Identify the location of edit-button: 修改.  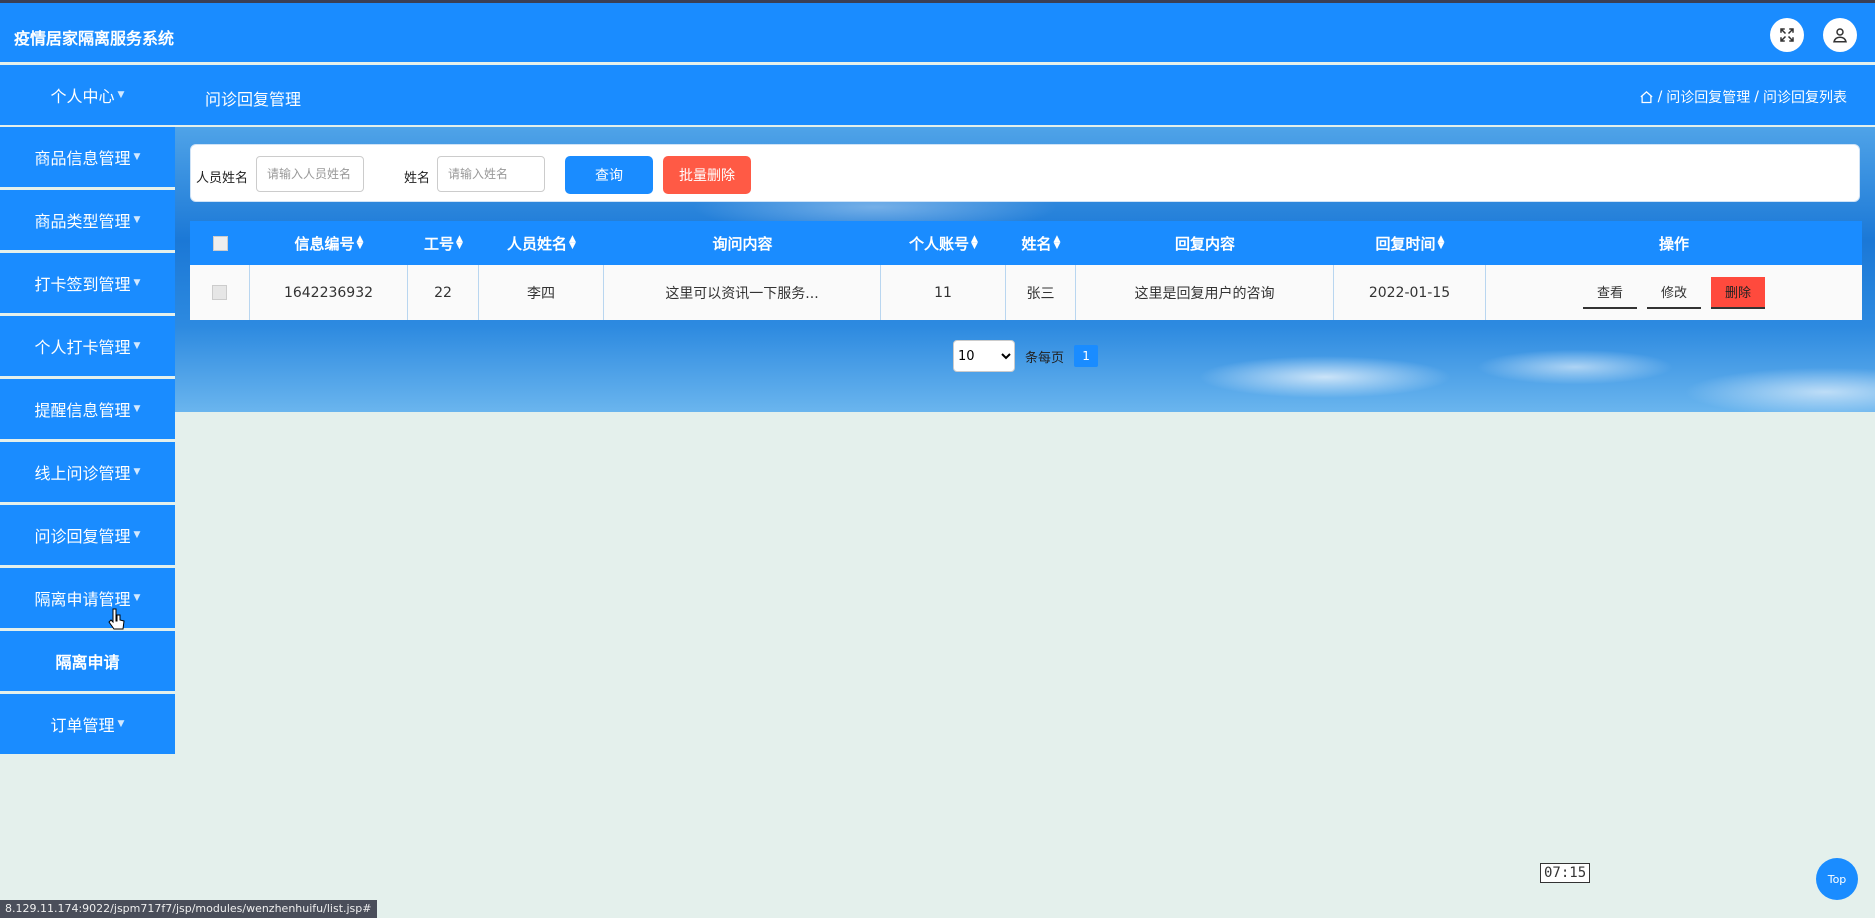
(1673, 292).